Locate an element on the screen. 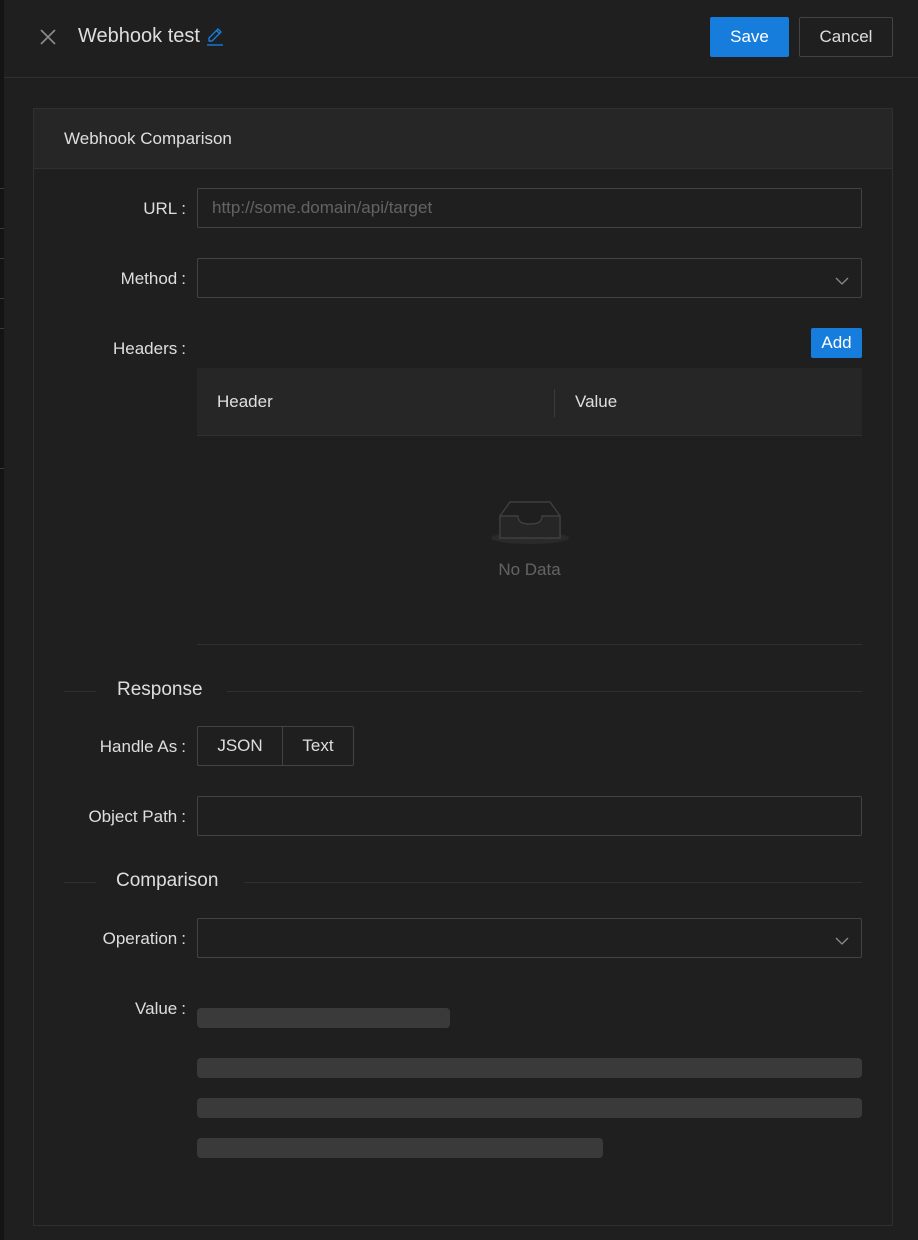 This screenshot has width=918, height=1240. response-section-title: Response is located at coordinates (160, 689).